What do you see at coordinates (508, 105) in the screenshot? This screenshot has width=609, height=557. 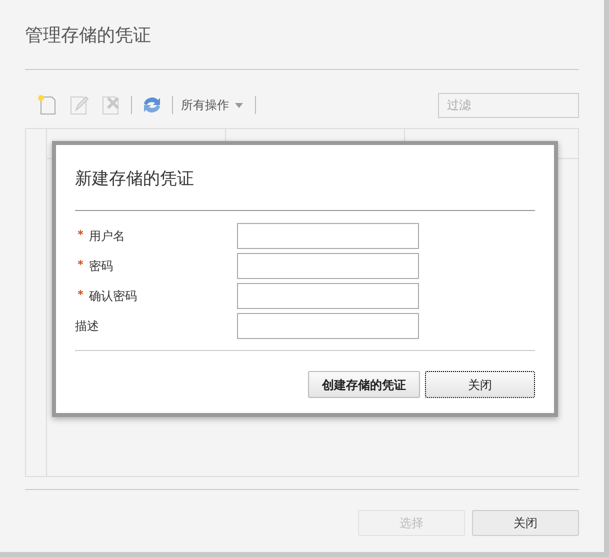 I see `filter-field: 过滤` at bounding box center [508, 105].